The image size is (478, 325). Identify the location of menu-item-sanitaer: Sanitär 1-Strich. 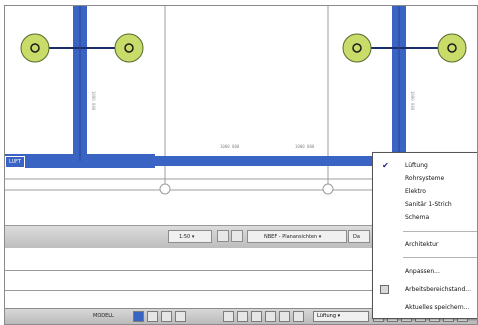
(425, 204).